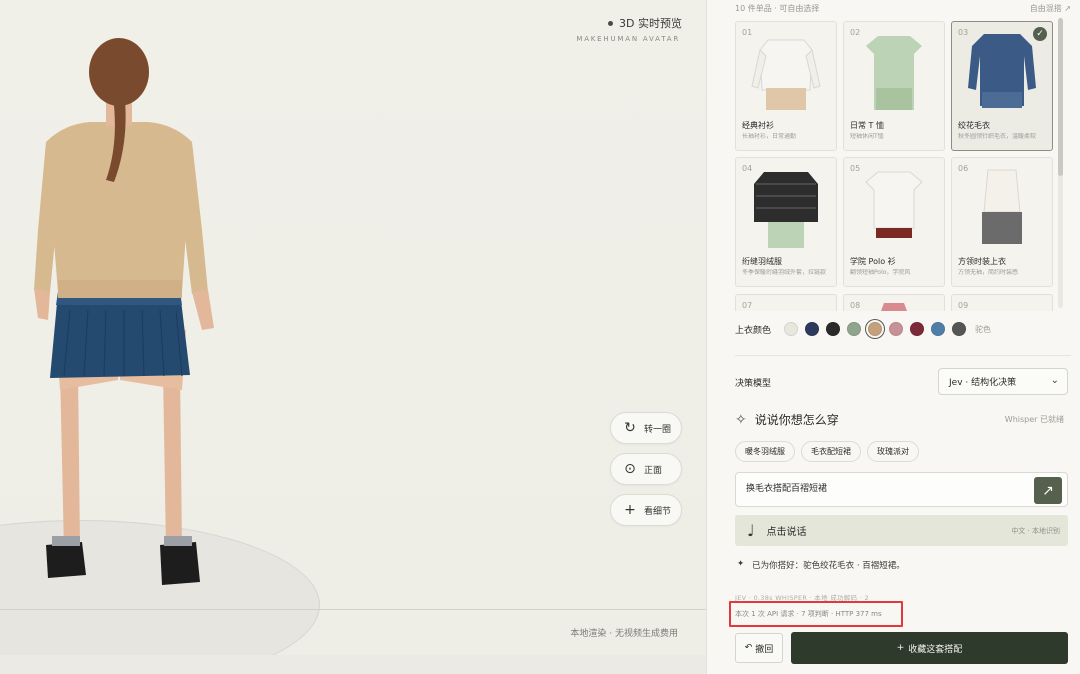 The height and width of the screenshot is (674, 1080). Describe the element at coordinates (758, 125) in the screenshot. I see `card-name: 经典衬衫` at that location.